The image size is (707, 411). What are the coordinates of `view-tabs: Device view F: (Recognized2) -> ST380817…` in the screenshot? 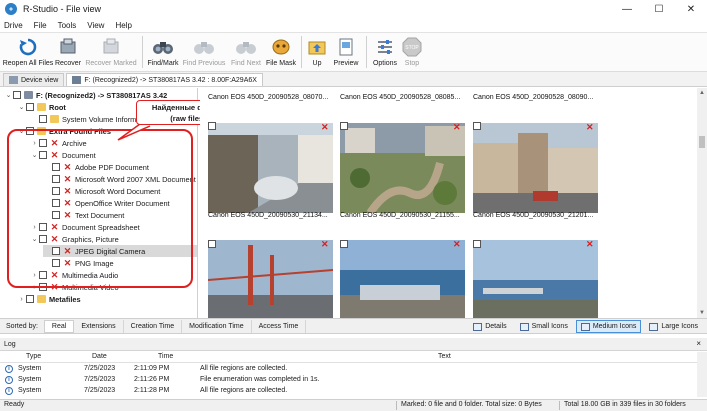 It's located at (353, 79).